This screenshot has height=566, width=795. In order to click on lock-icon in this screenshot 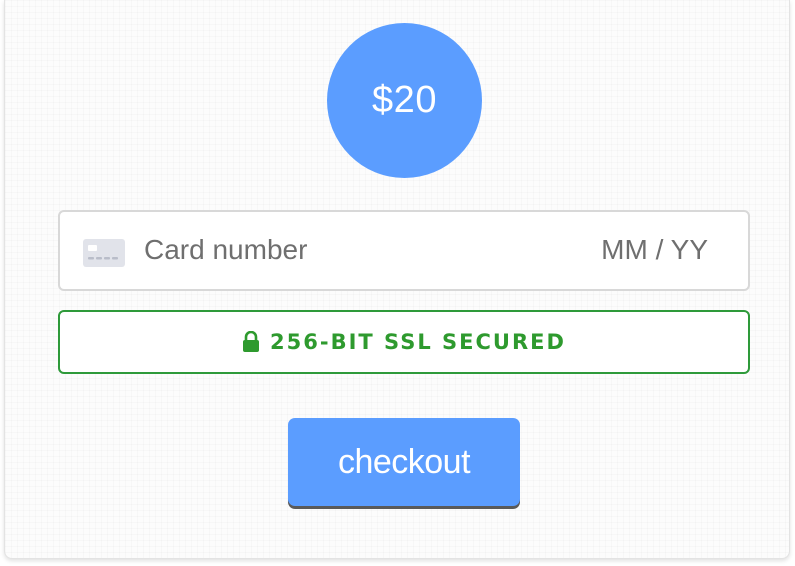, I will do `click(251, 341)`.